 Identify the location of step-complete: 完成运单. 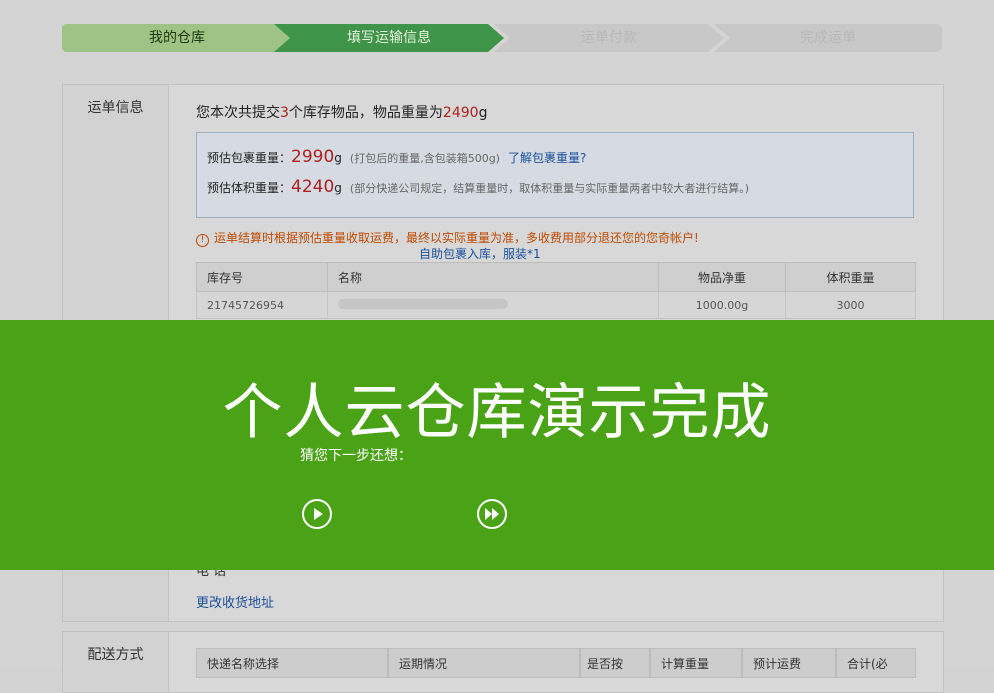
(828, 38).